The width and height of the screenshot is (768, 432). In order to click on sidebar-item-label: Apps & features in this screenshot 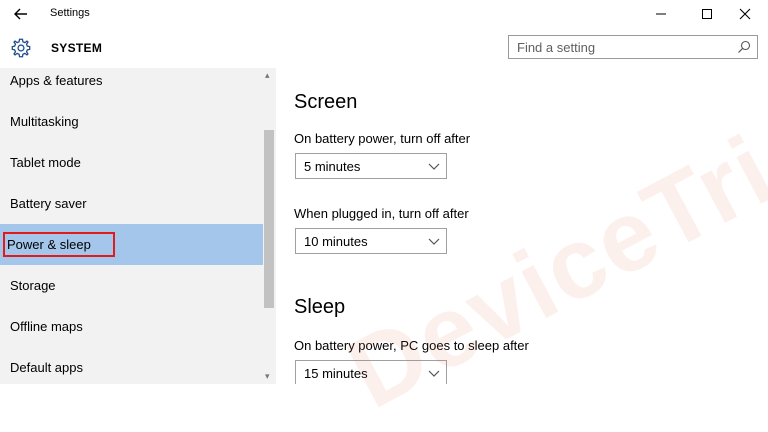, I will do `click(56, 80)`.